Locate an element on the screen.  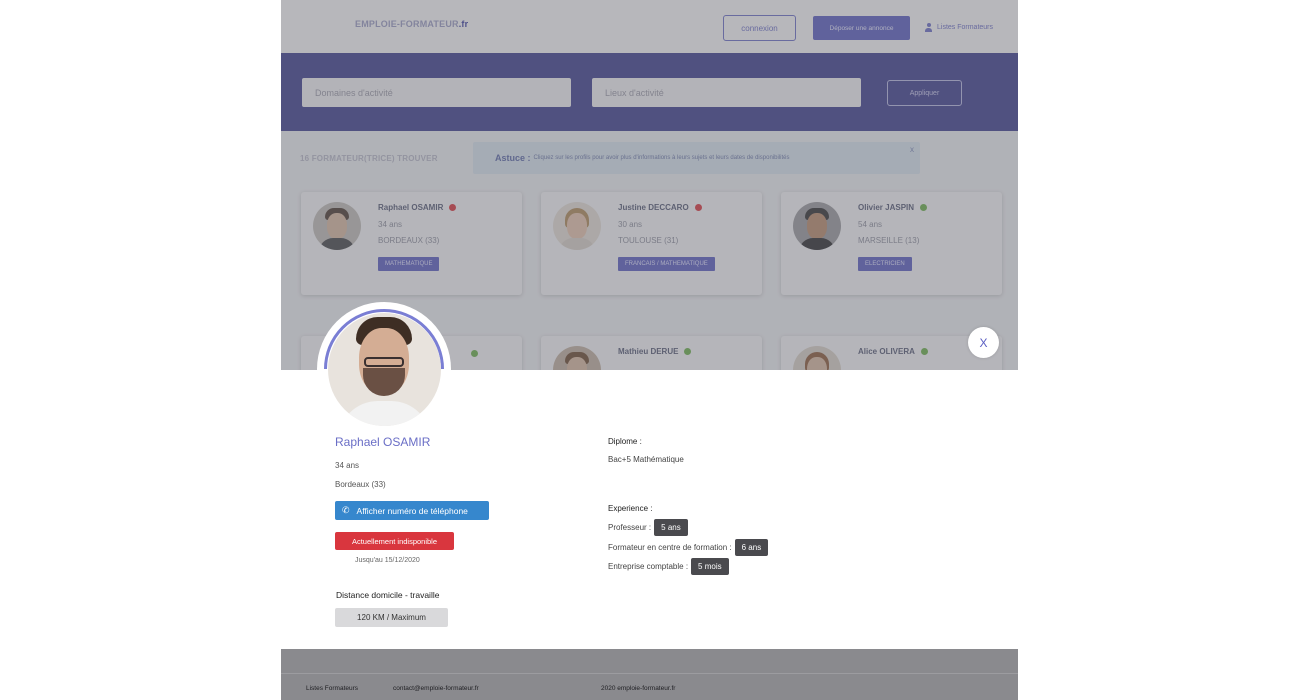
show-phone-label: Afficher numéro de téléphone is located at coordinates (412, 510).